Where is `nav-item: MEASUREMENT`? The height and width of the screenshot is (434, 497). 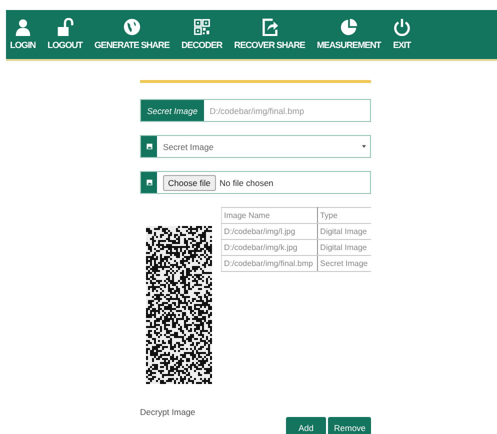 nav-item: MEASUREMENT is located at coordinates (348, 34).